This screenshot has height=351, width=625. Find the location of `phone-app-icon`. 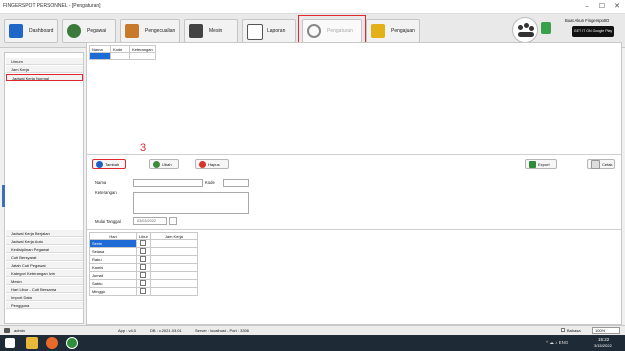

phone-app-icon is located at coordinates (546, 28).